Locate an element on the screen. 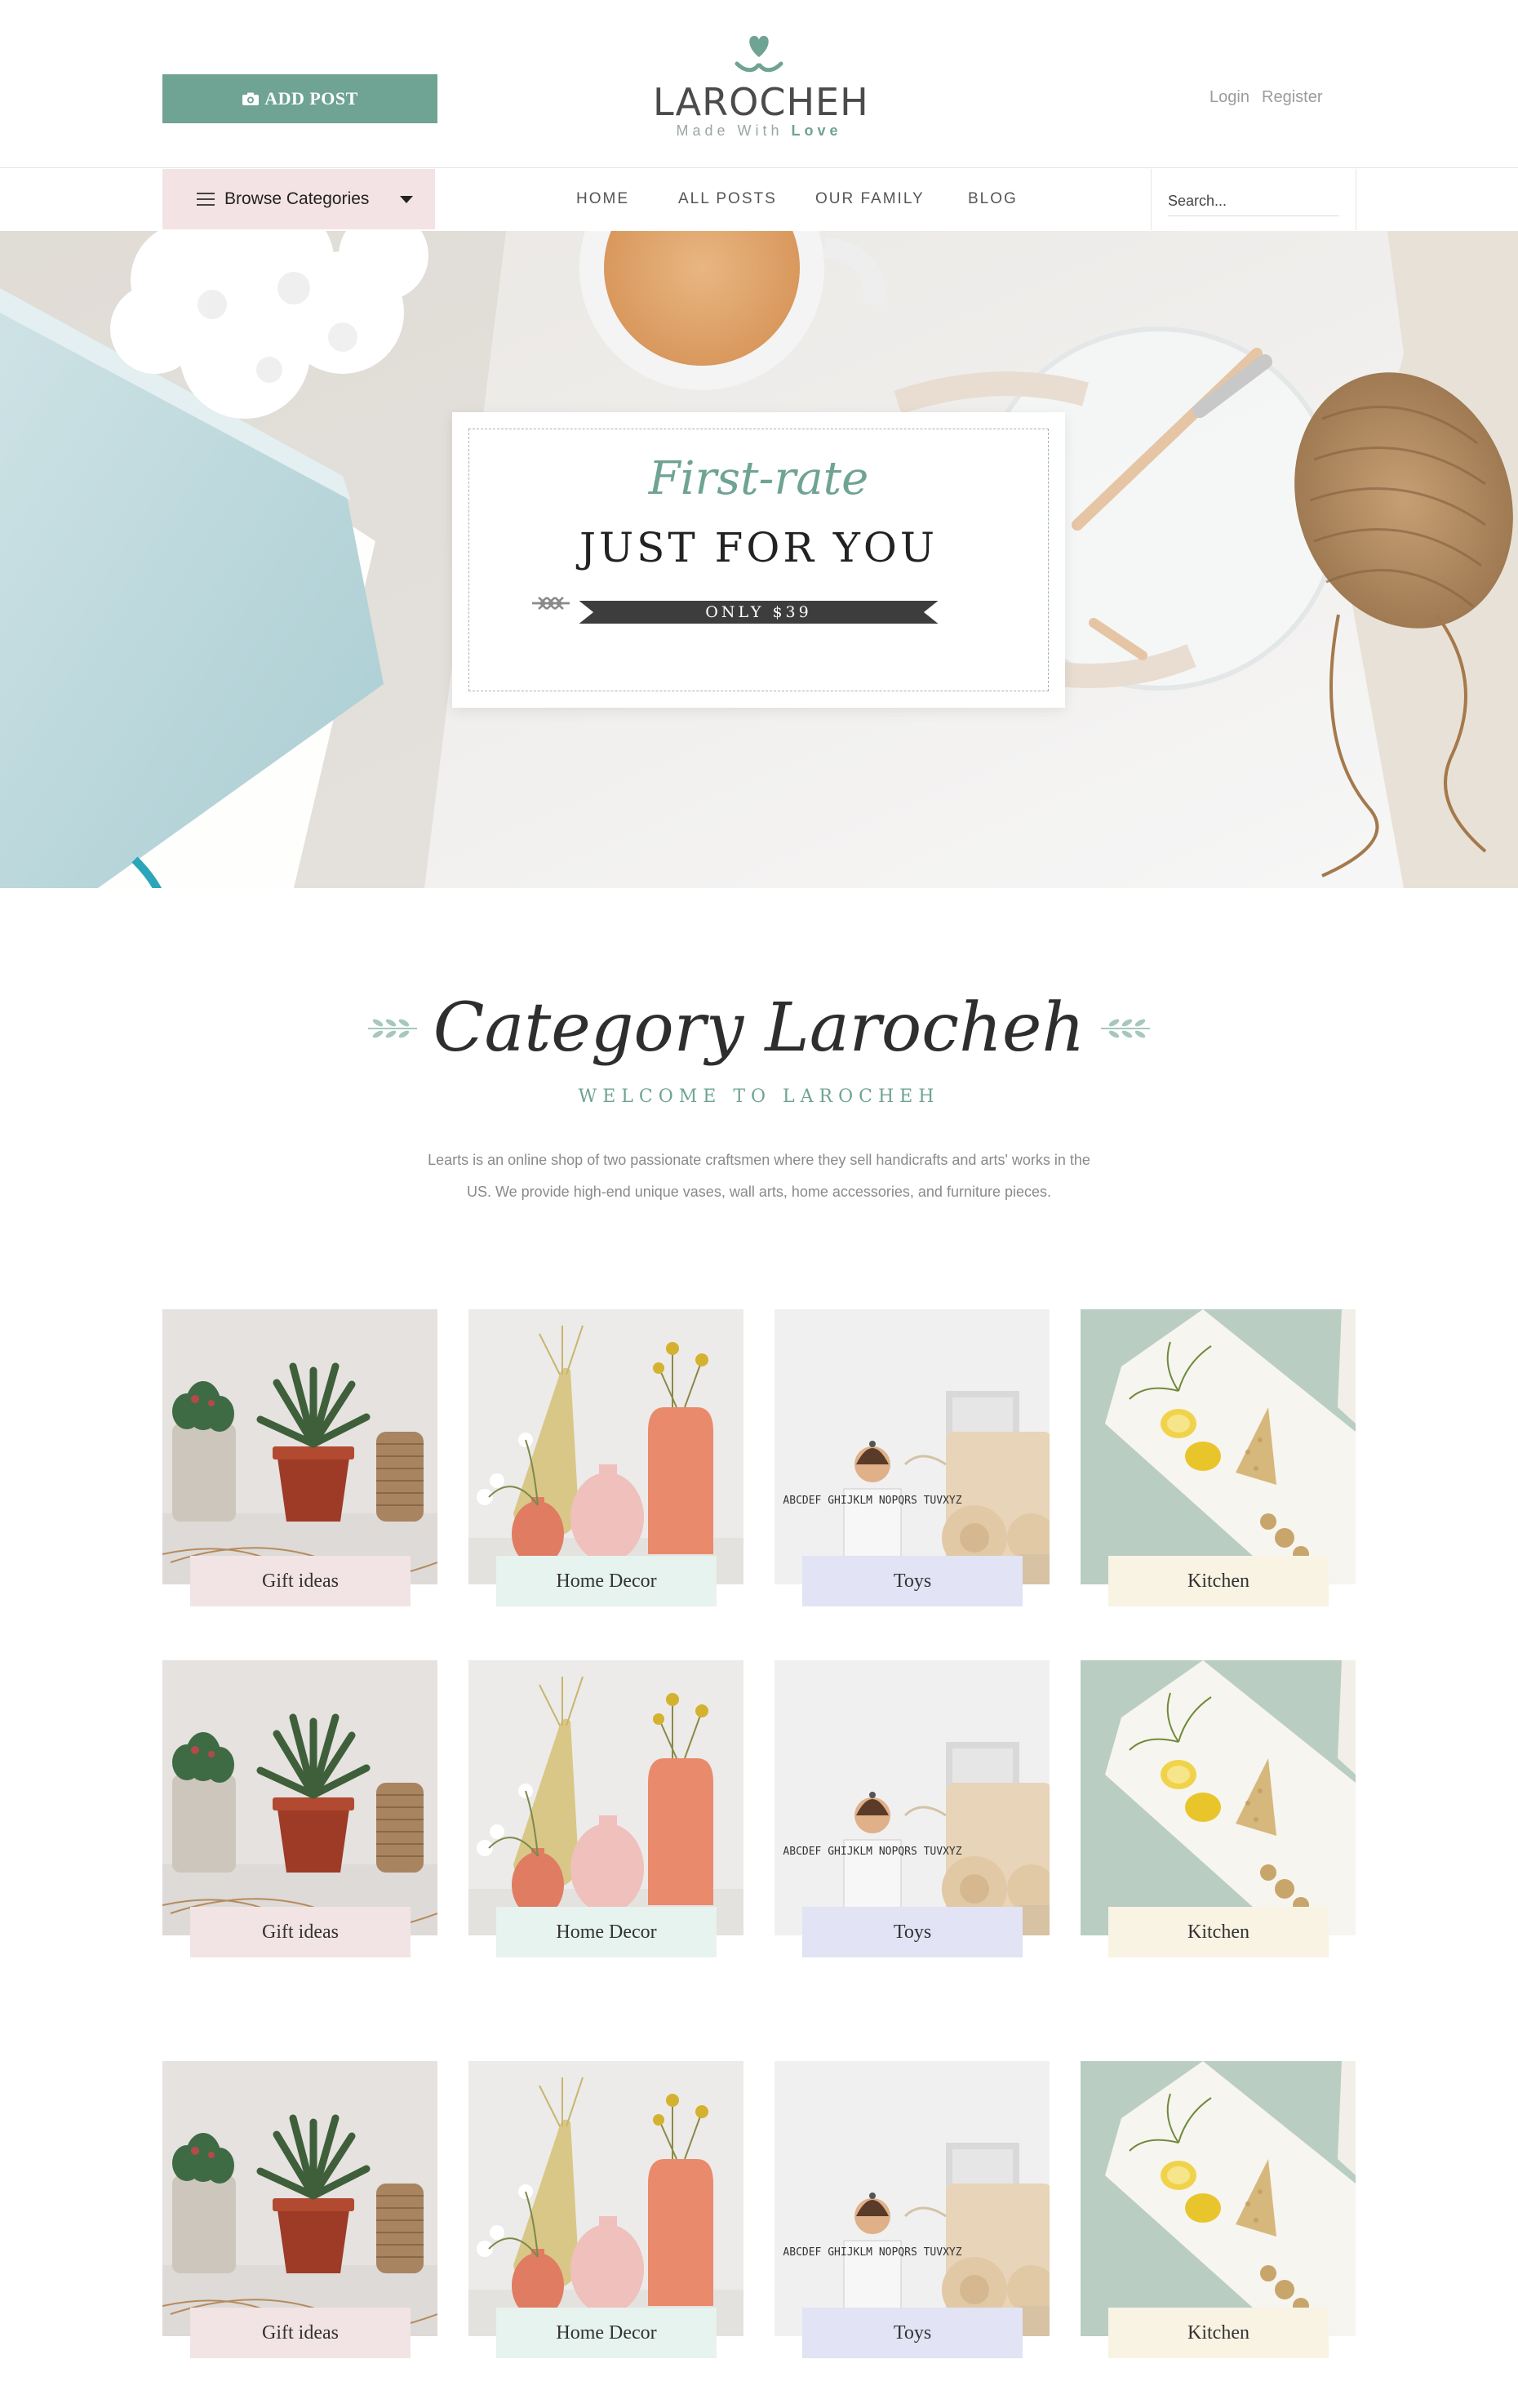 The height and width of the screenshot is (2408, 1518). promo-card: First-rate JUST FOR YOU ONLY $39 is located at coordinates (758, 560).